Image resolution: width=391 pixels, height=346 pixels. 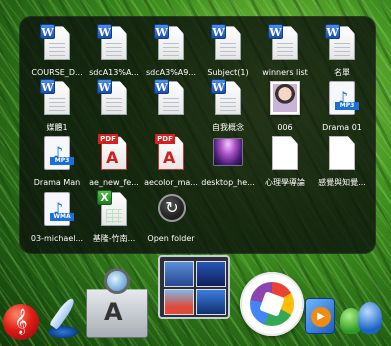 I want to click on file-label: 心理學導論, so click(x=285, y=182).